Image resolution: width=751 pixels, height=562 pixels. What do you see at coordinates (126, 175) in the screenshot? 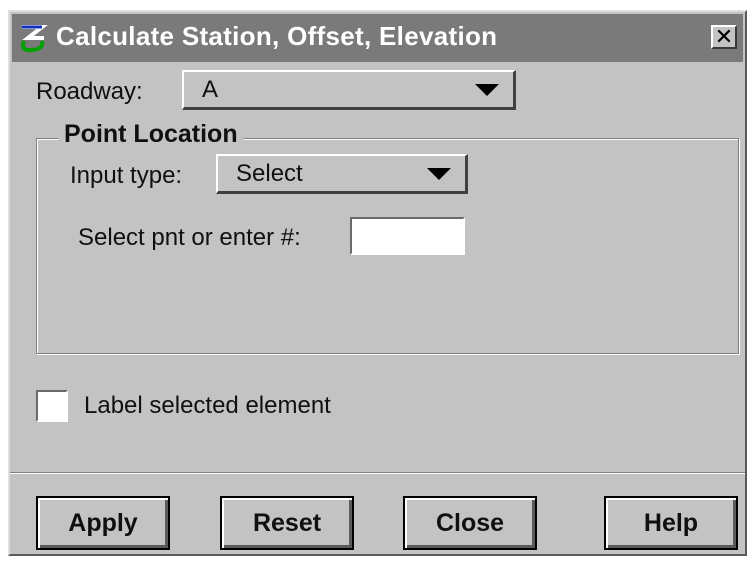
I see `input-type-label: Input type:` at bounding box center [126, 175].